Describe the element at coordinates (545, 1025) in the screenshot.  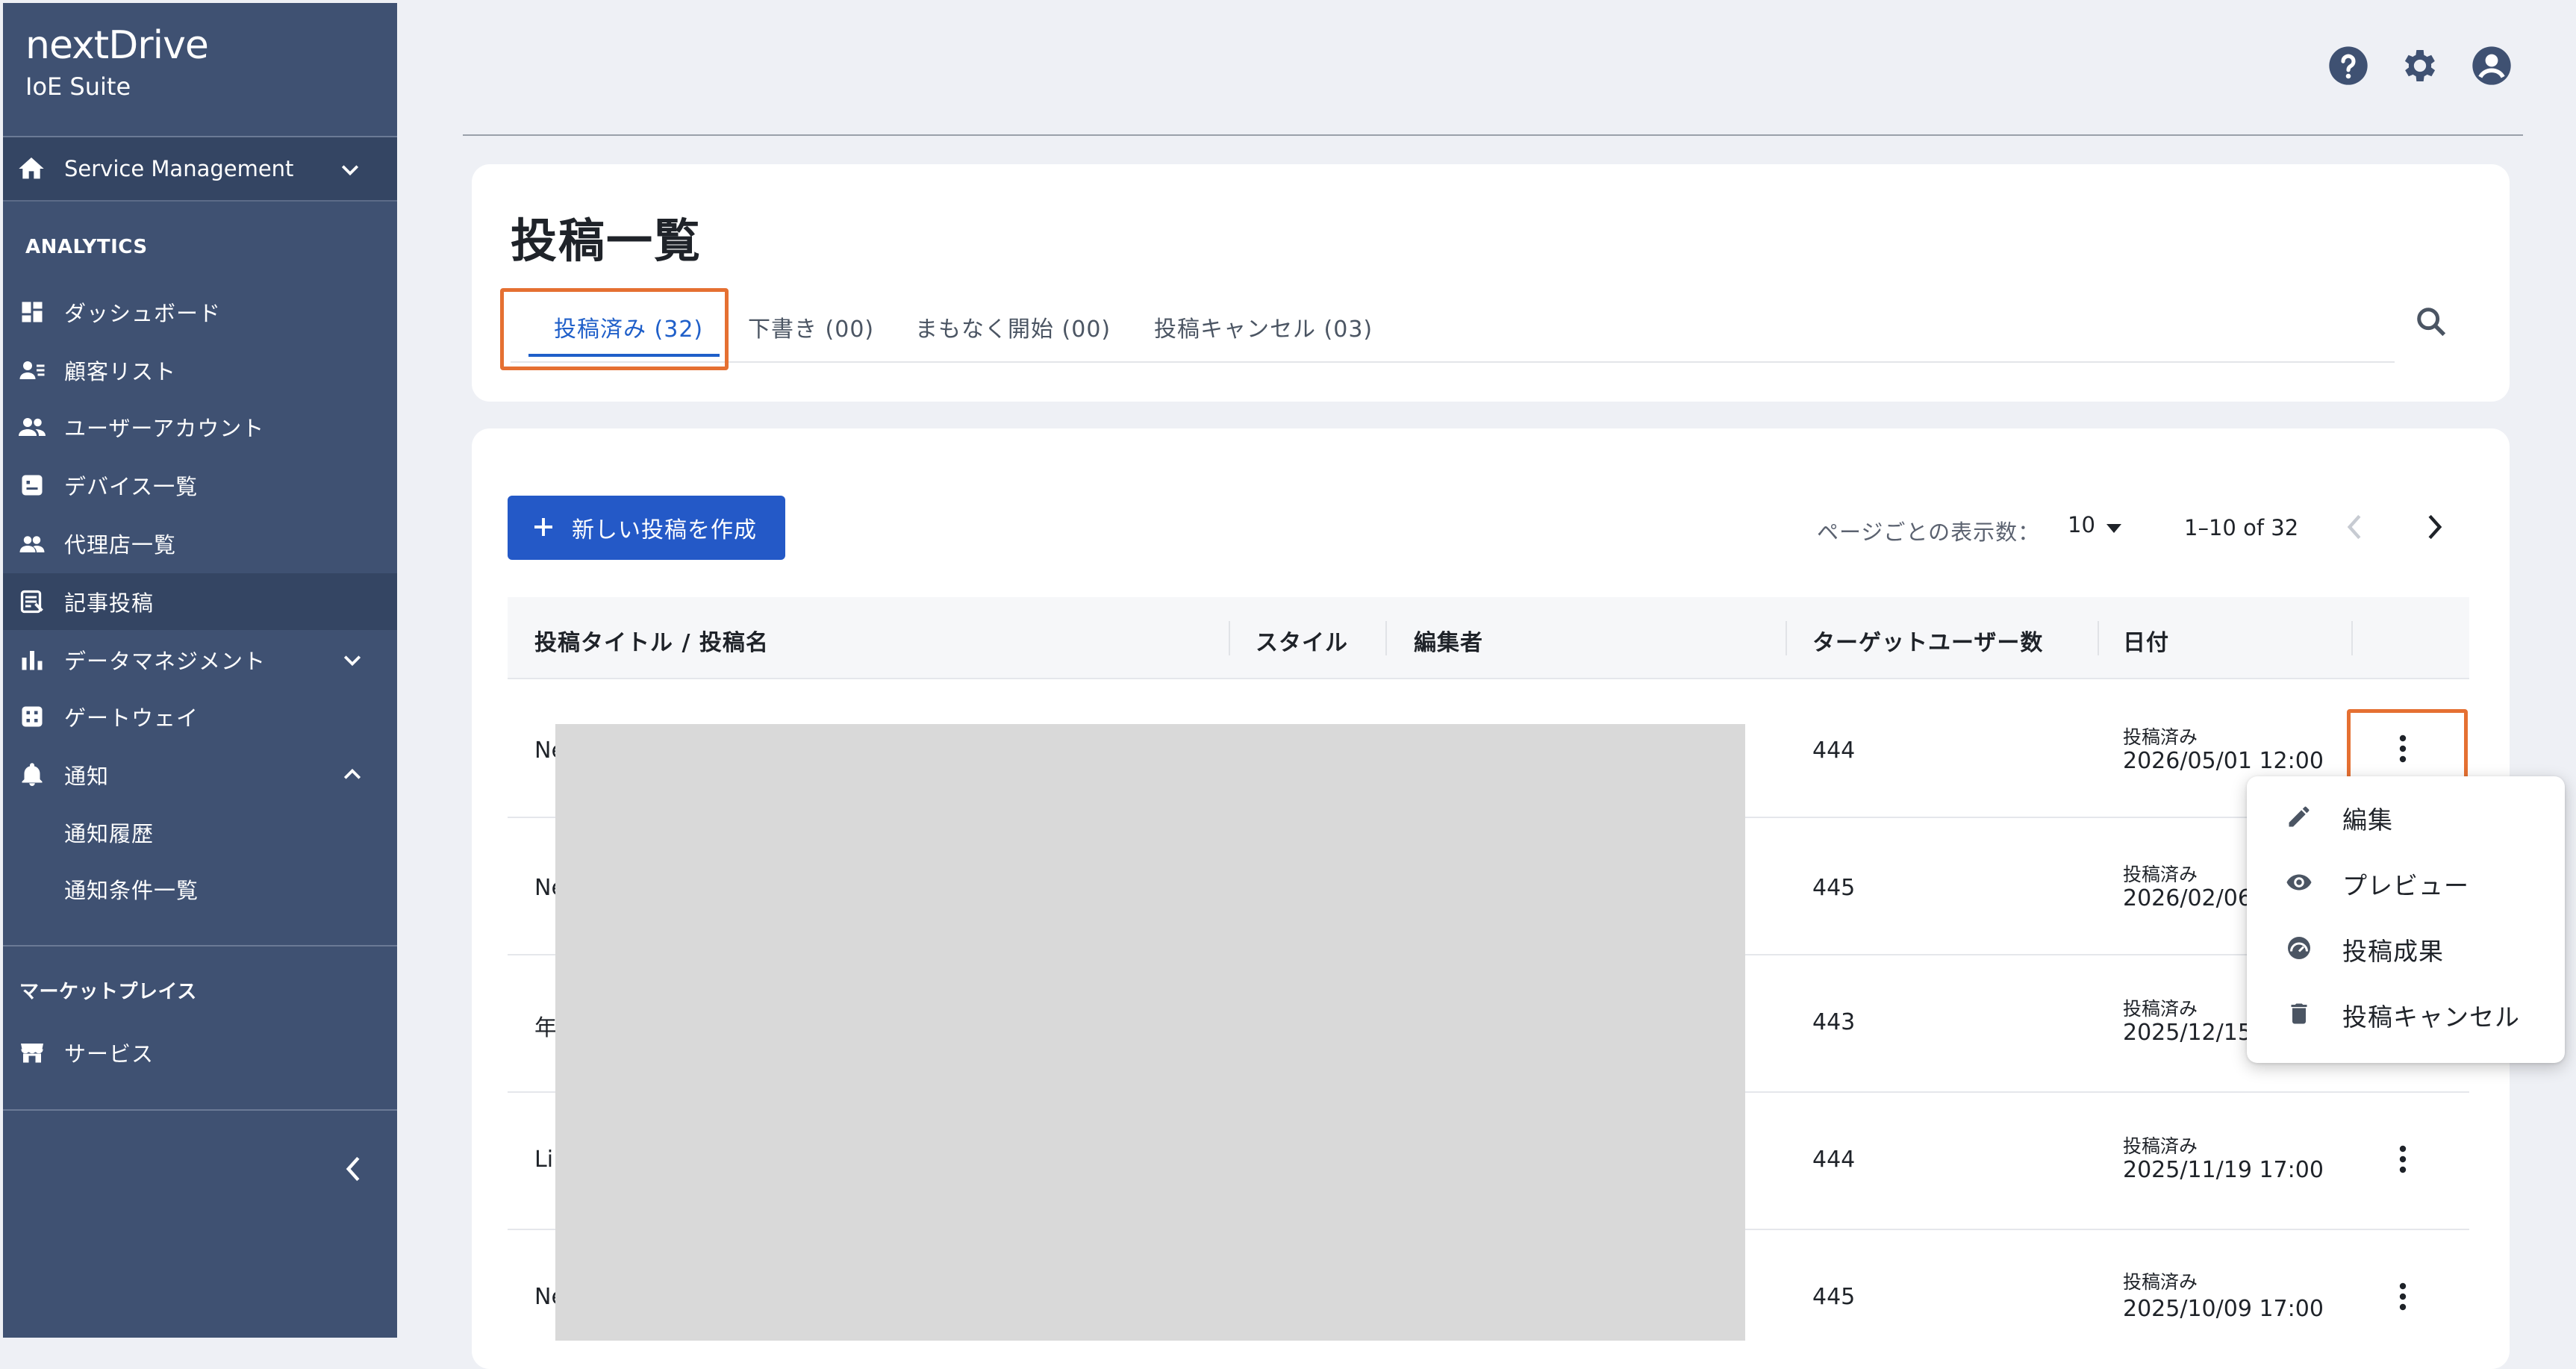
I see `post-title-cell: 年` at that location.